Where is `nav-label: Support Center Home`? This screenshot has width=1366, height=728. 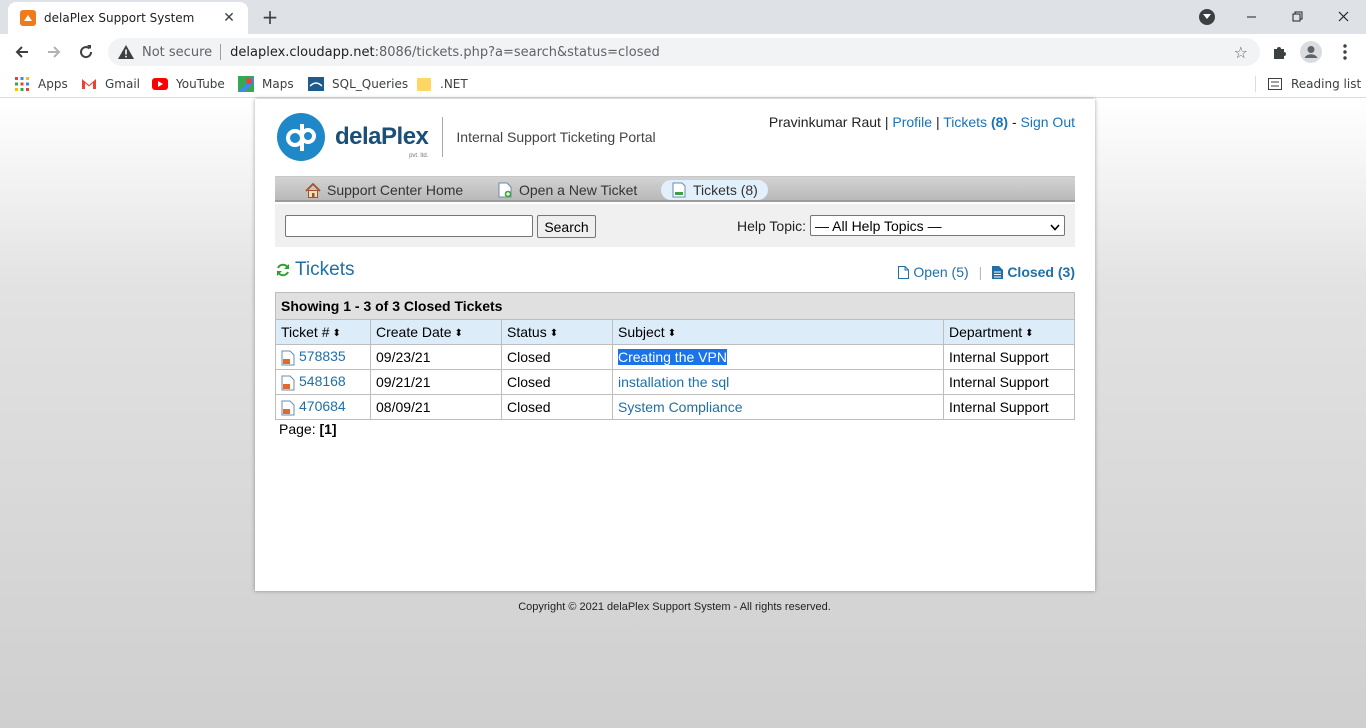
nav-label: Support Center Home is located at coordinates (395, 190).